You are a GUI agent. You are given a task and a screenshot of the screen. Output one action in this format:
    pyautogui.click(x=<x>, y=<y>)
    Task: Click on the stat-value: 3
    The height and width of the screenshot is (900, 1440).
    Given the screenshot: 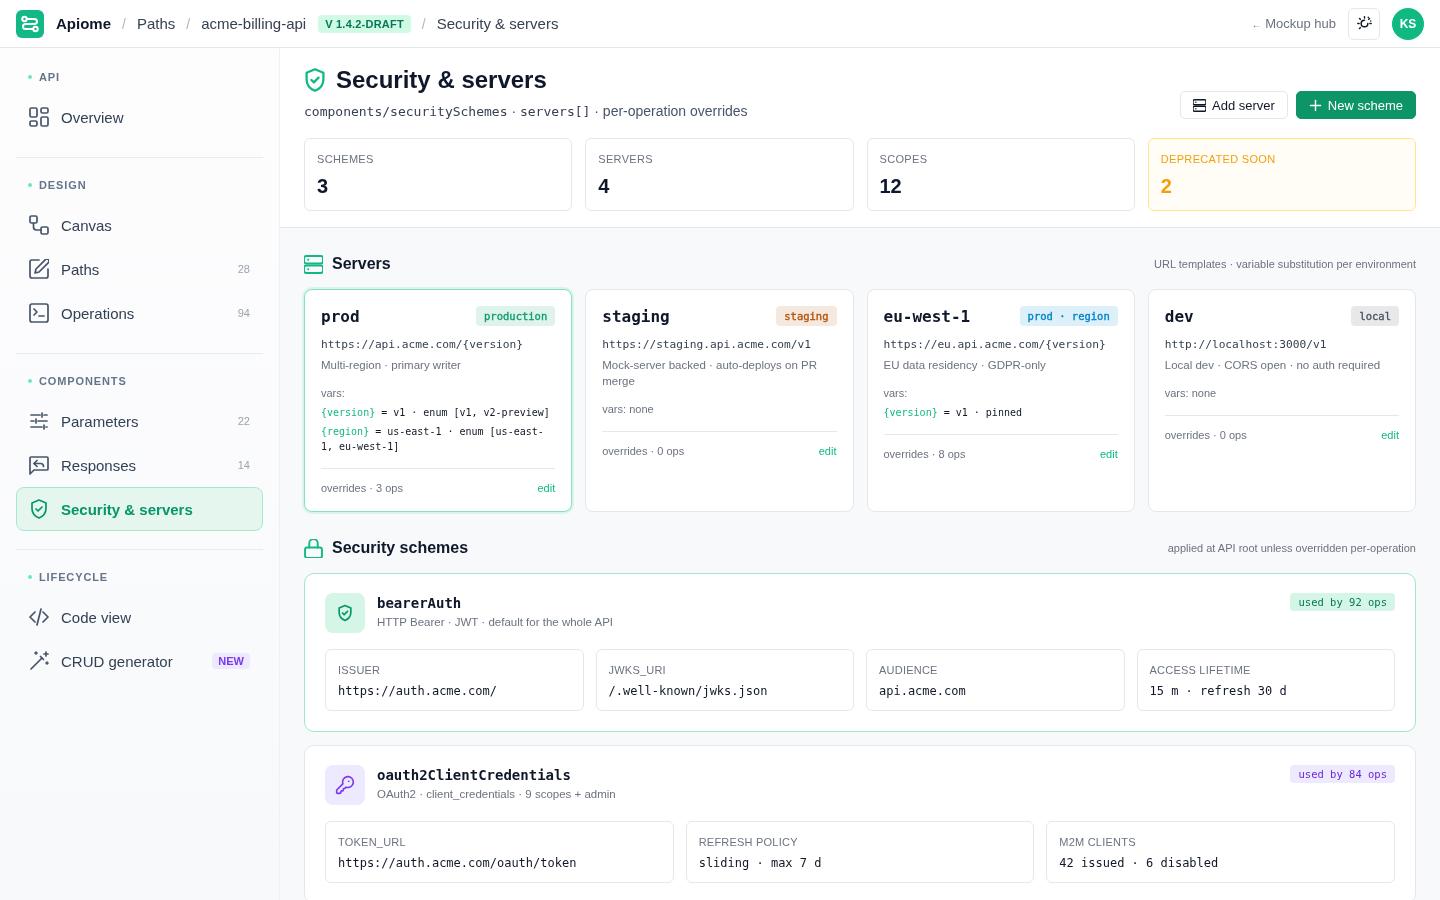 What is the action you would take?
    pyautogui.click(x=323, y=186)
    